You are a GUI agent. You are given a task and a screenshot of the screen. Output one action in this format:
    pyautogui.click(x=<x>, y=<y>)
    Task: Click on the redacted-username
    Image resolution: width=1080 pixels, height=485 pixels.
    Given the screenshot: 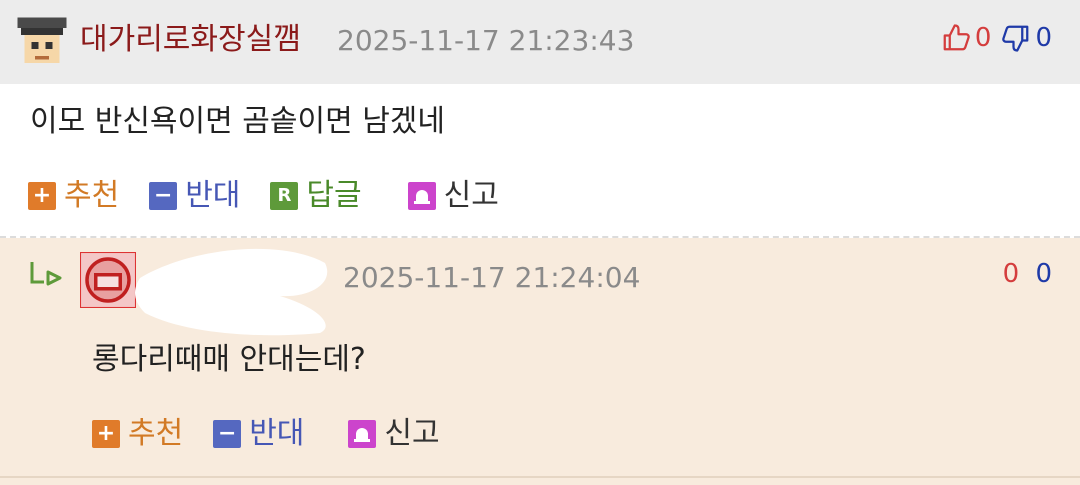 What is the action you would take?
    pyautogui.click(x=231, y=292)
    